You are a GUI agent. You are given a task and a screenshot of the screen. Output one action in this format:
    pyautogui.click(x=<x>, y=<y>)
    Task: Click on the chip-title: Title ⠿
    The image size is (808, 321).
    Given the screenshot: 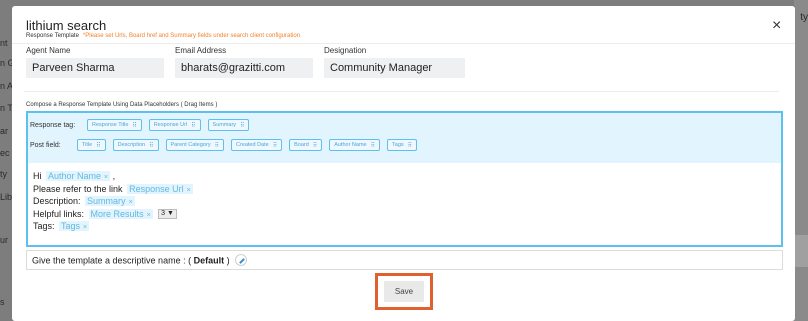 What is the action you would take?
    pyautogui.click(x=91, y=145)
    